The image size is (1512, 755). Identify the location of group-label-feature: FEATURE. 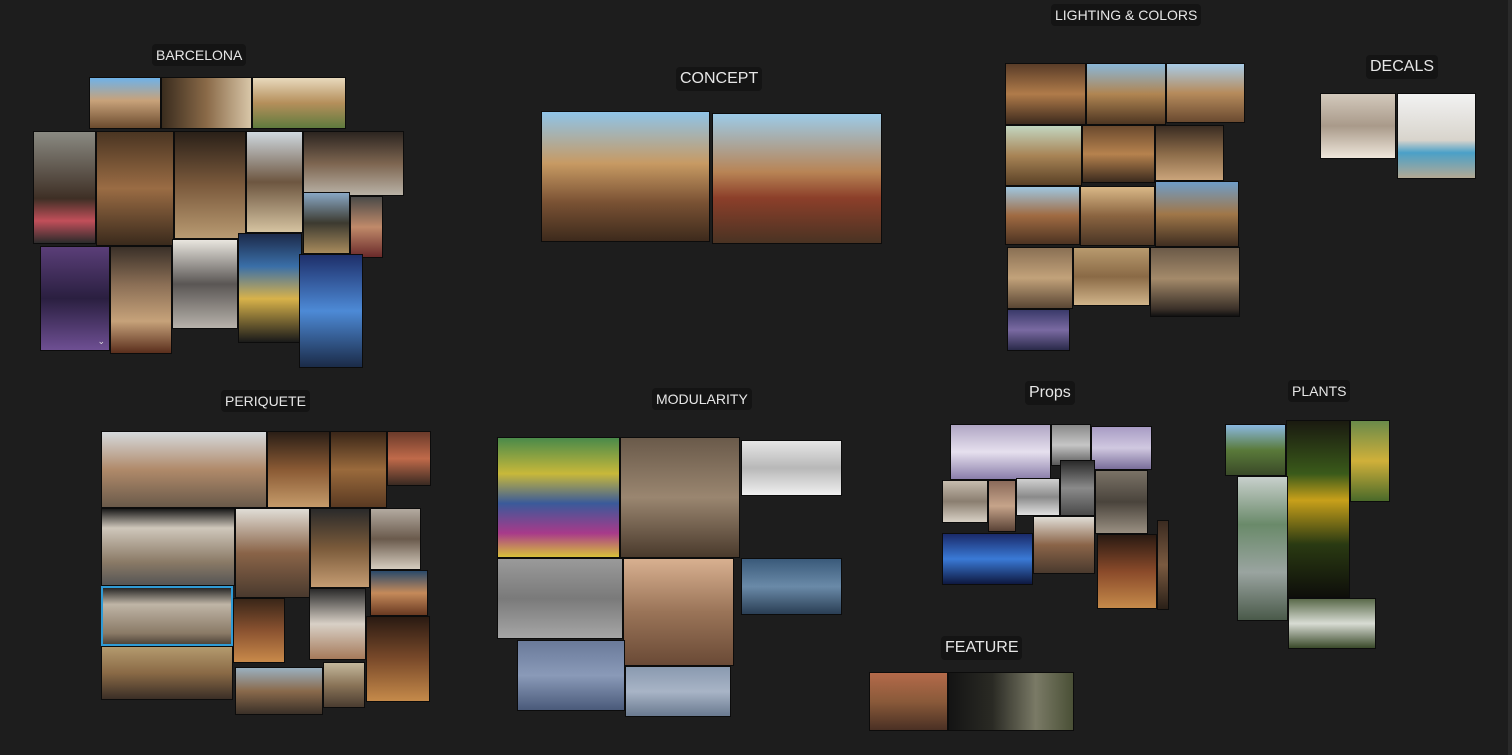
(982, 648).